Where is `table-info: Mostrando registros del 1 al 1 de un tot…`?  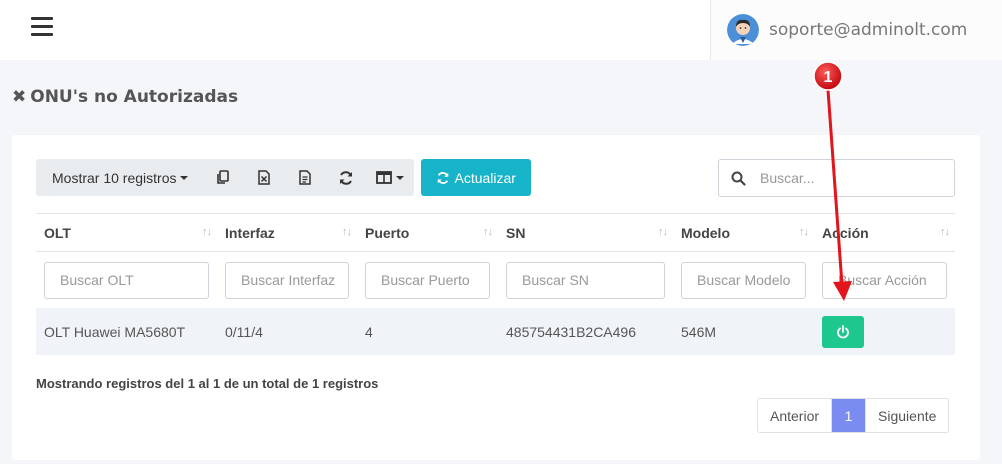
table-info: Mostrando registros del 1 al 1 de un tot… is located at coordinates (207, 383).